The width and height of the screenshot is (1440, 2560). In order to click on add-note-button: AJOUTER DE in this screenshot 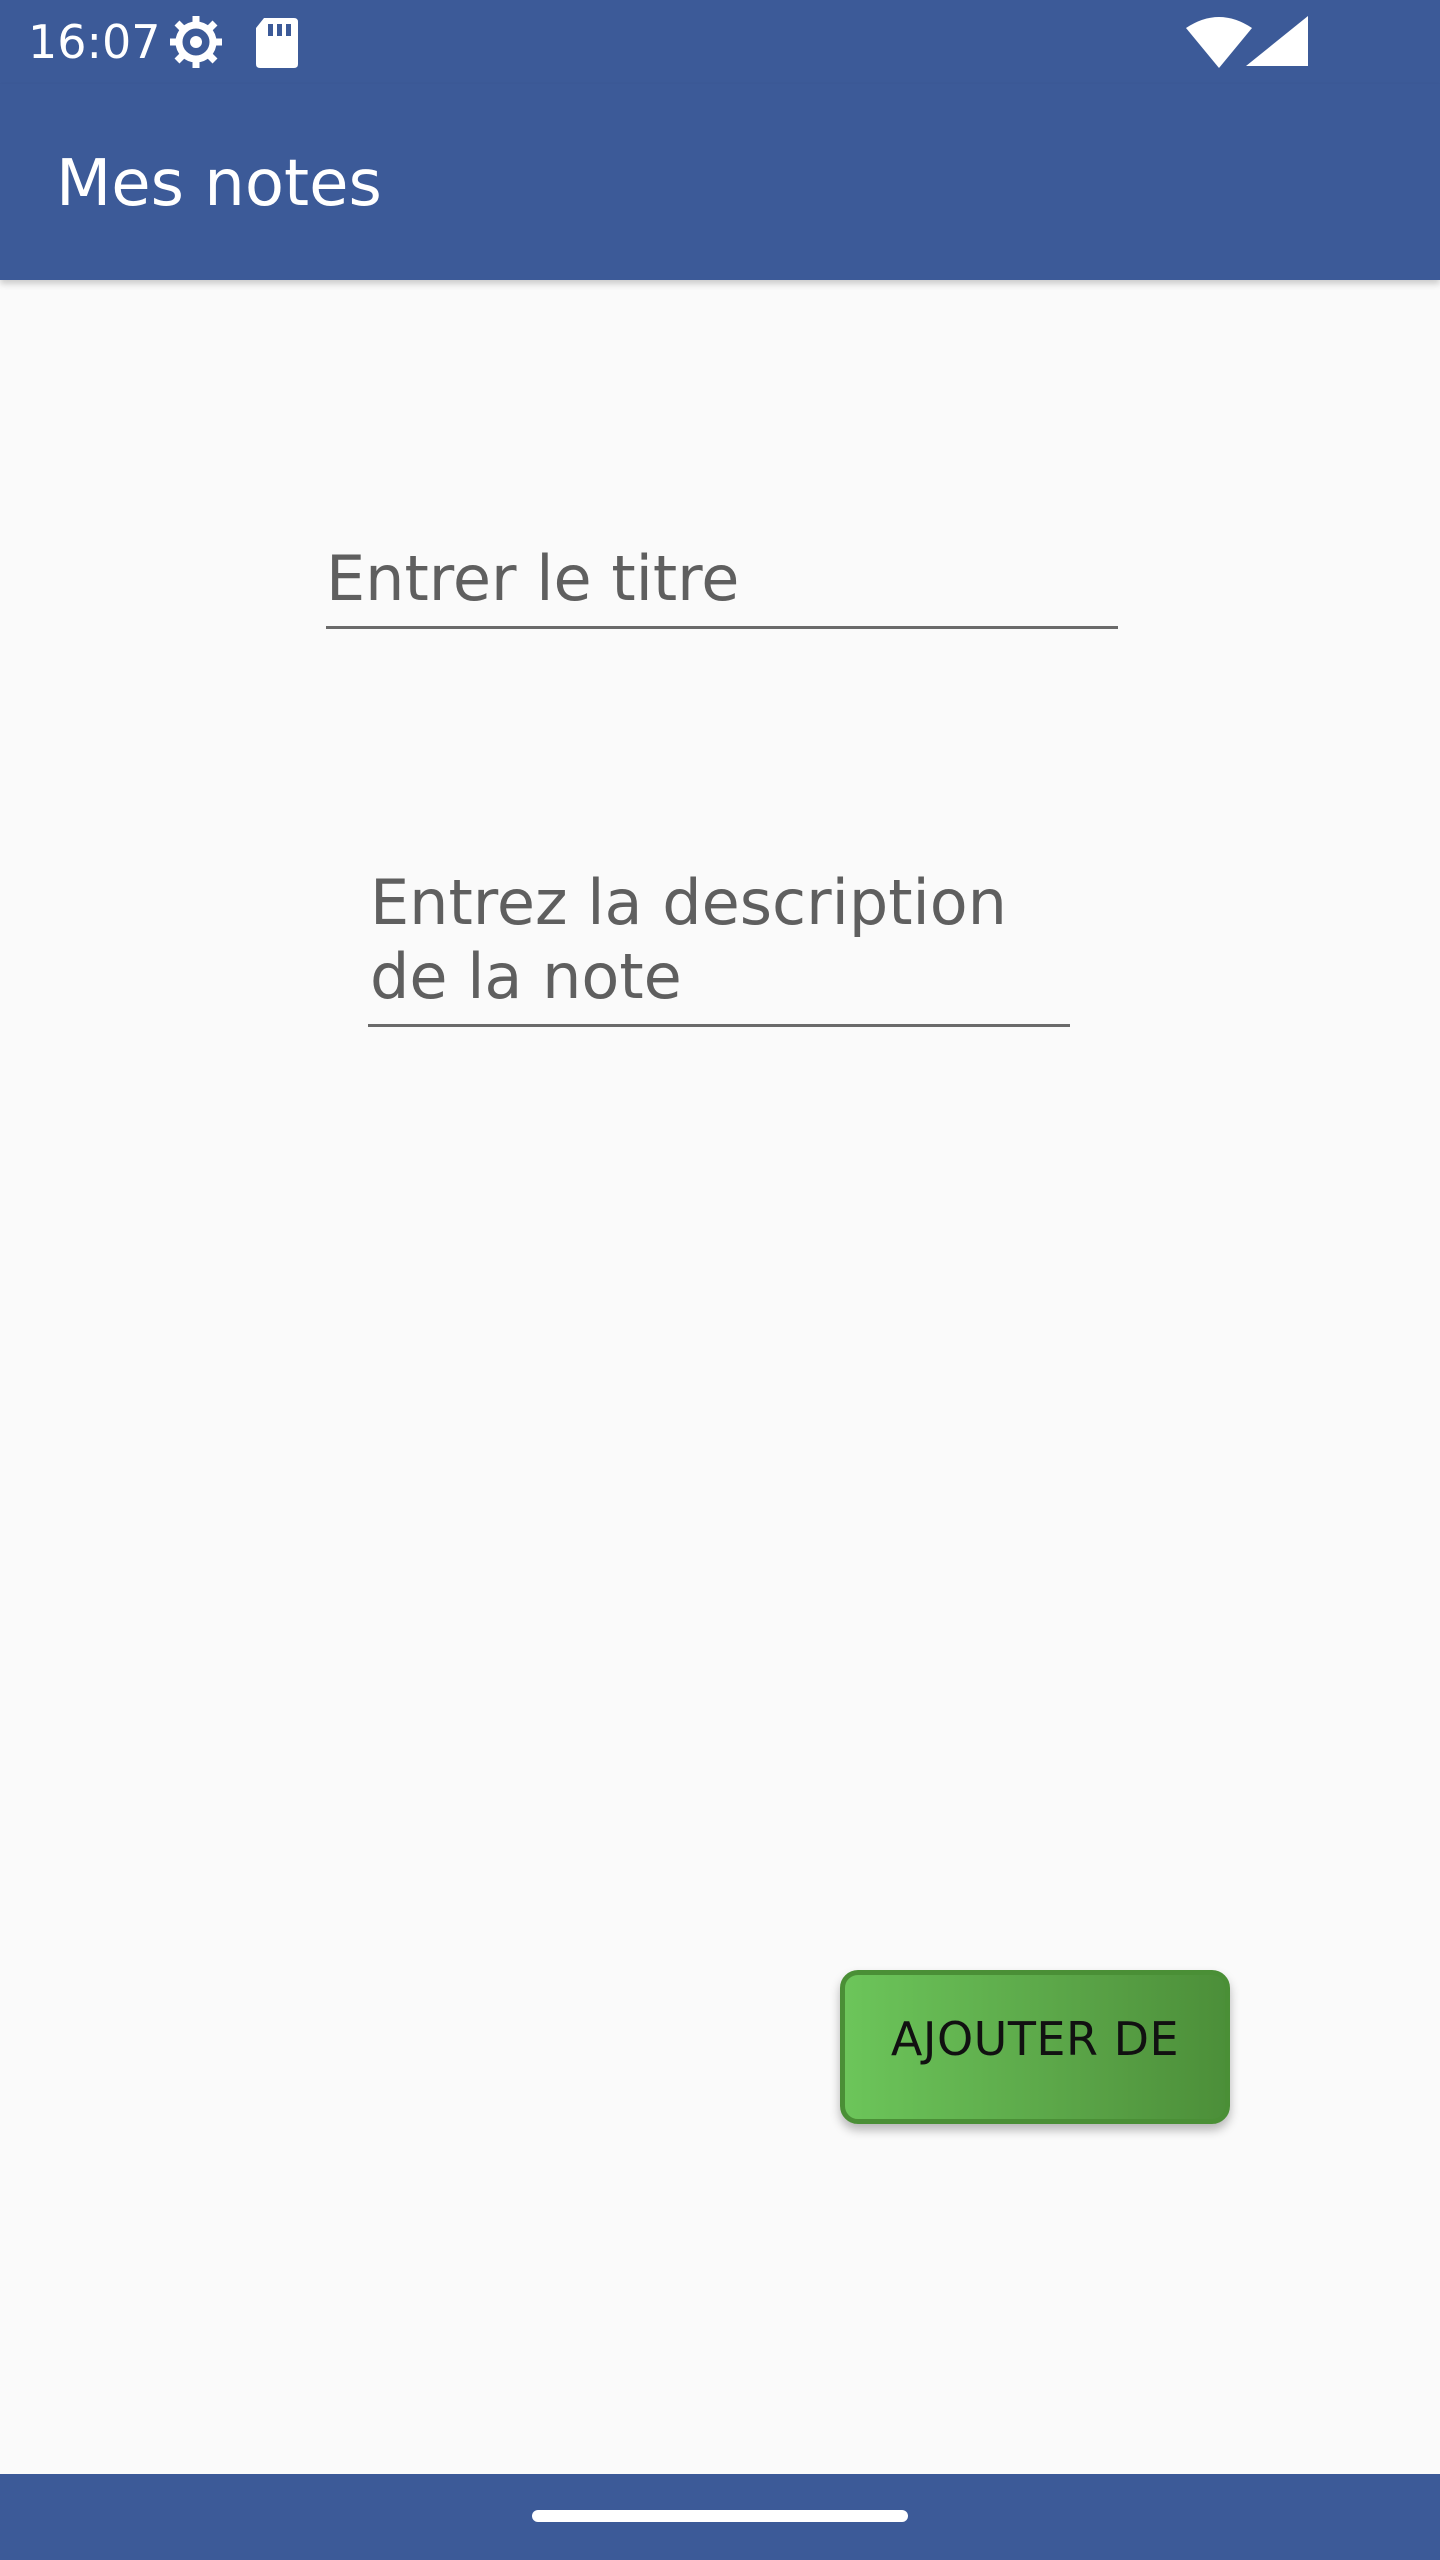, I will do `click(1035, 2047)`.